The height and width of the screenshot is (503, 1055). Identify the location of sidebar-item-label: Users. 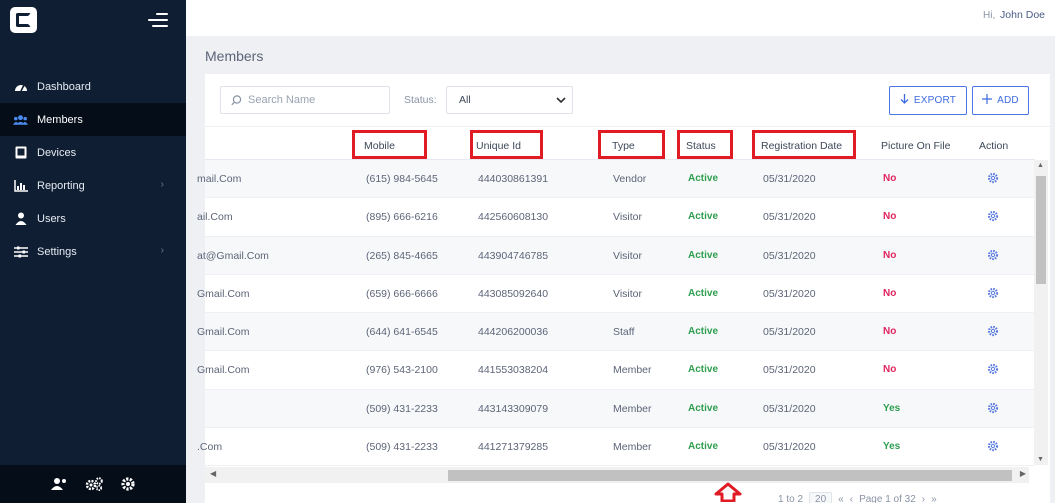
(51, 218).